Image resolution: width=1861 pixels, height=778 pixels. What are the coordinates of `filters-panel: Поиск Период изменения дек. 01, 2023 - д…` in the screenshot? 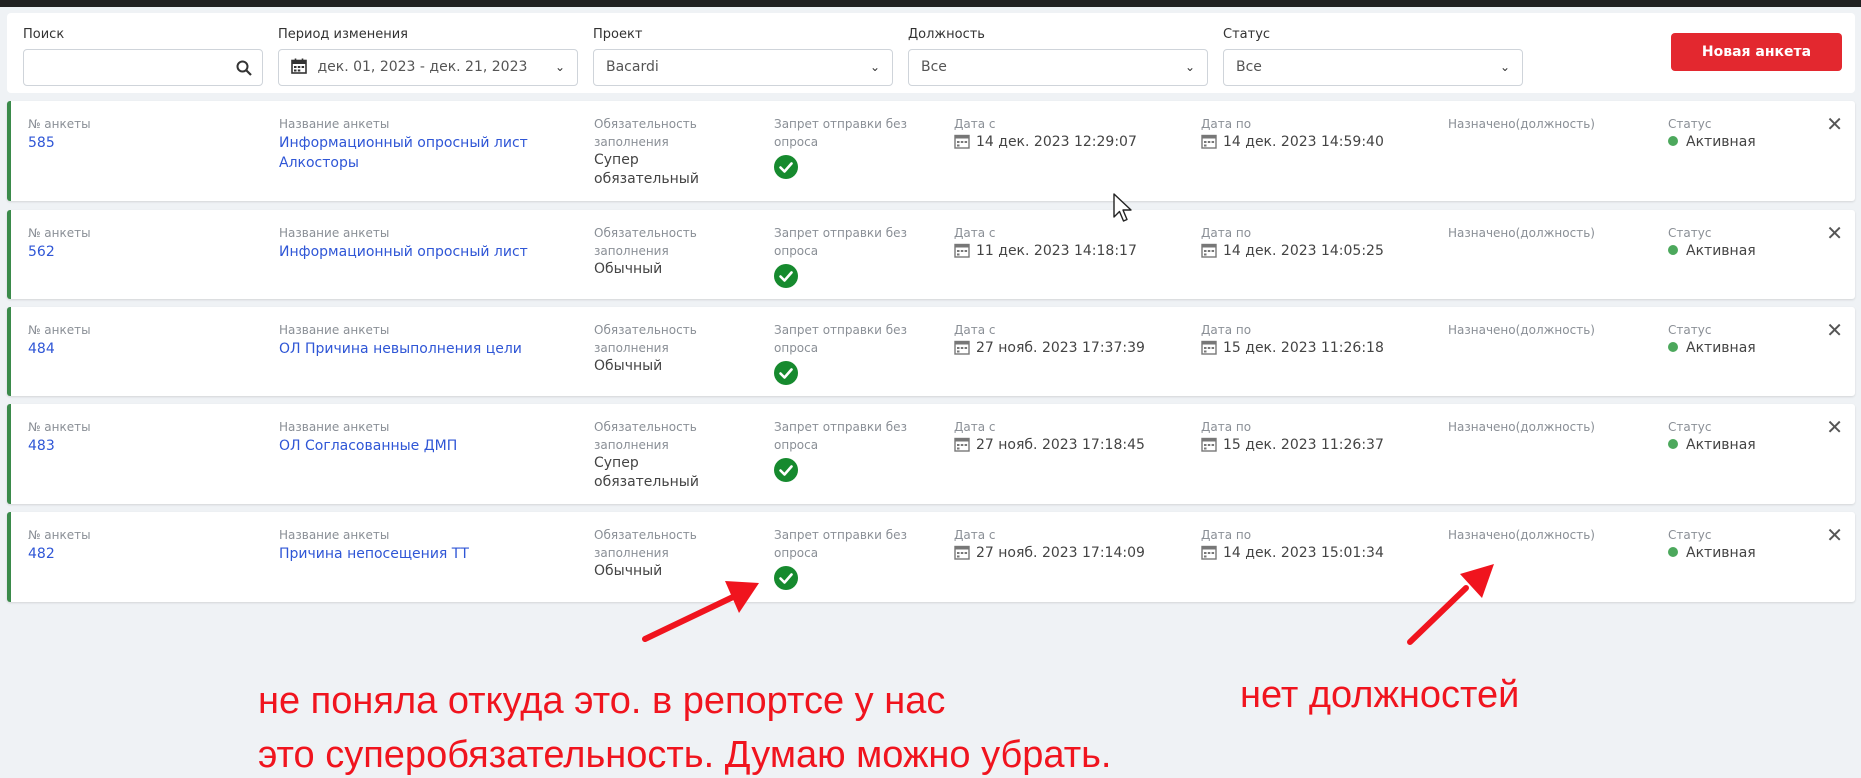 It's located at (931, 53).